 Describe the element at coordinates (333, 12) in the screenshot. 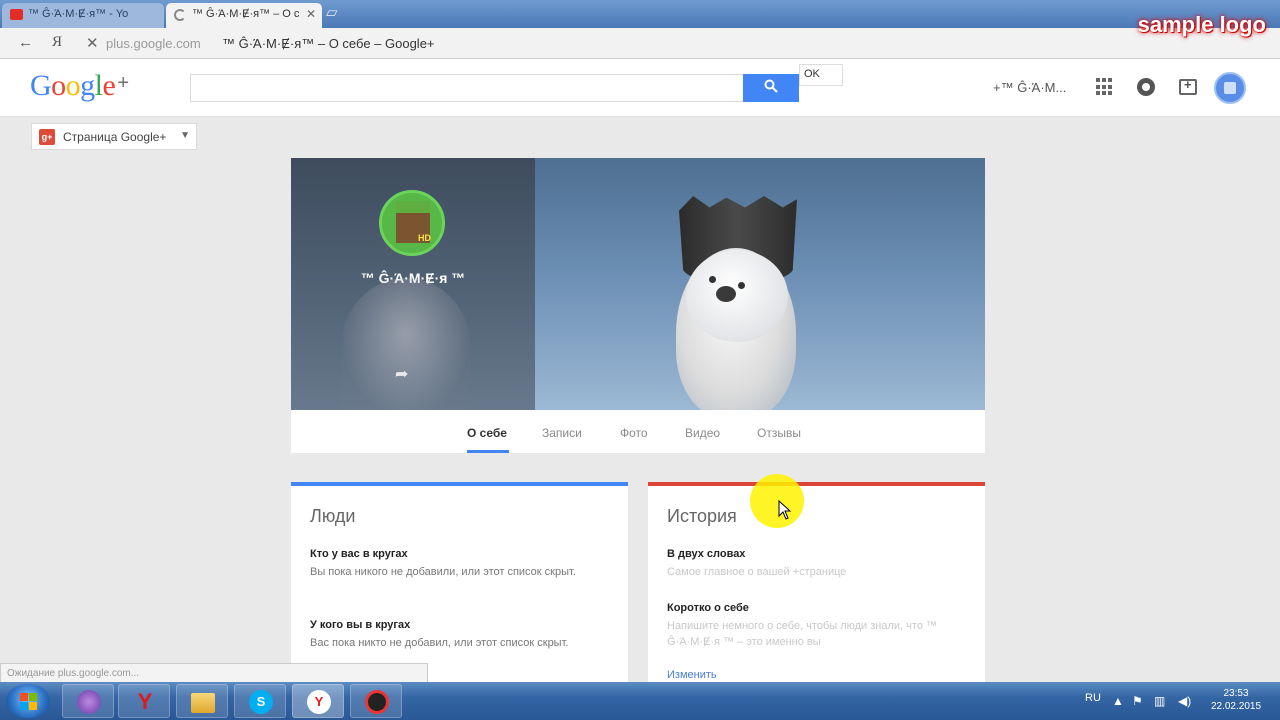

I see `new-tab-icon: ▱` at that location.